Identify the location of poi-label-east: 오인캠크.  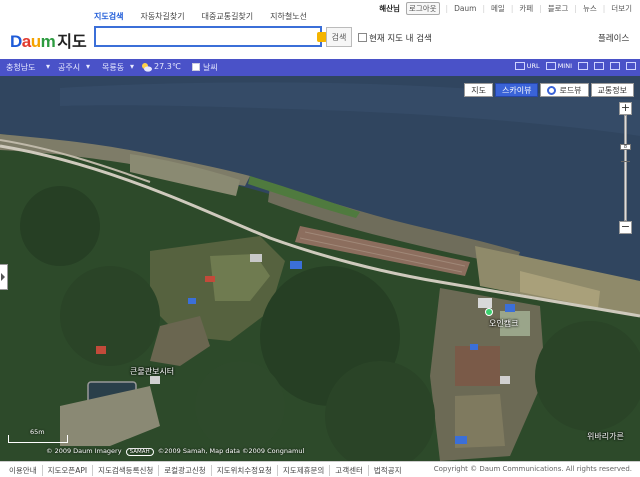
(503, 323).